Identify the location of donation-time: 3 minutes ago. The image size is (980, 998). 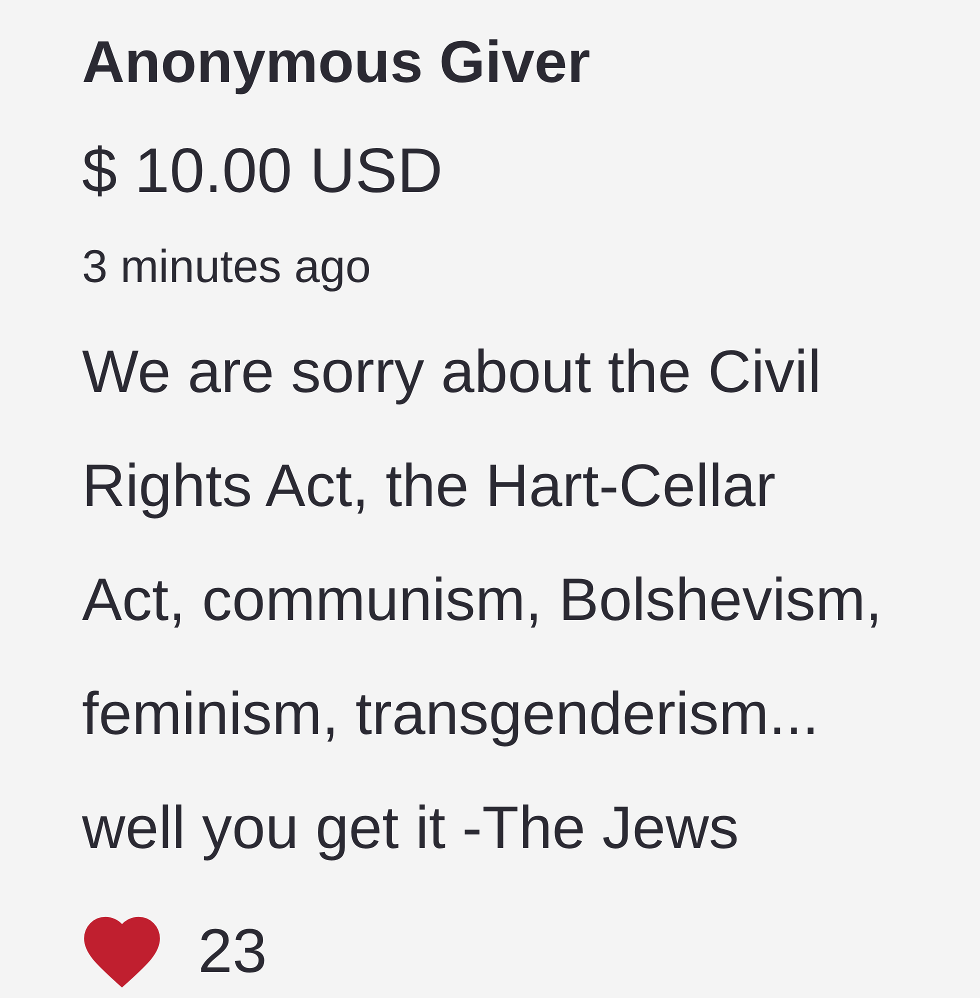
(226, 266).